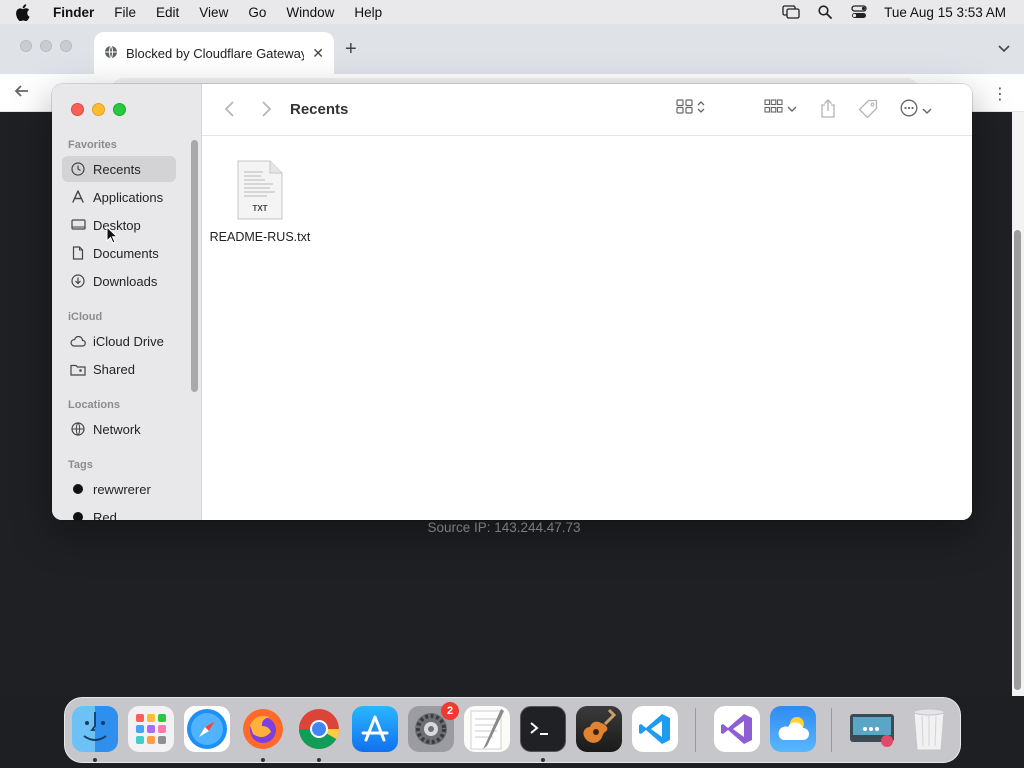 This screenshot has width=1024, height=768. I want to click on dock-app-weather, so click(793, 729).